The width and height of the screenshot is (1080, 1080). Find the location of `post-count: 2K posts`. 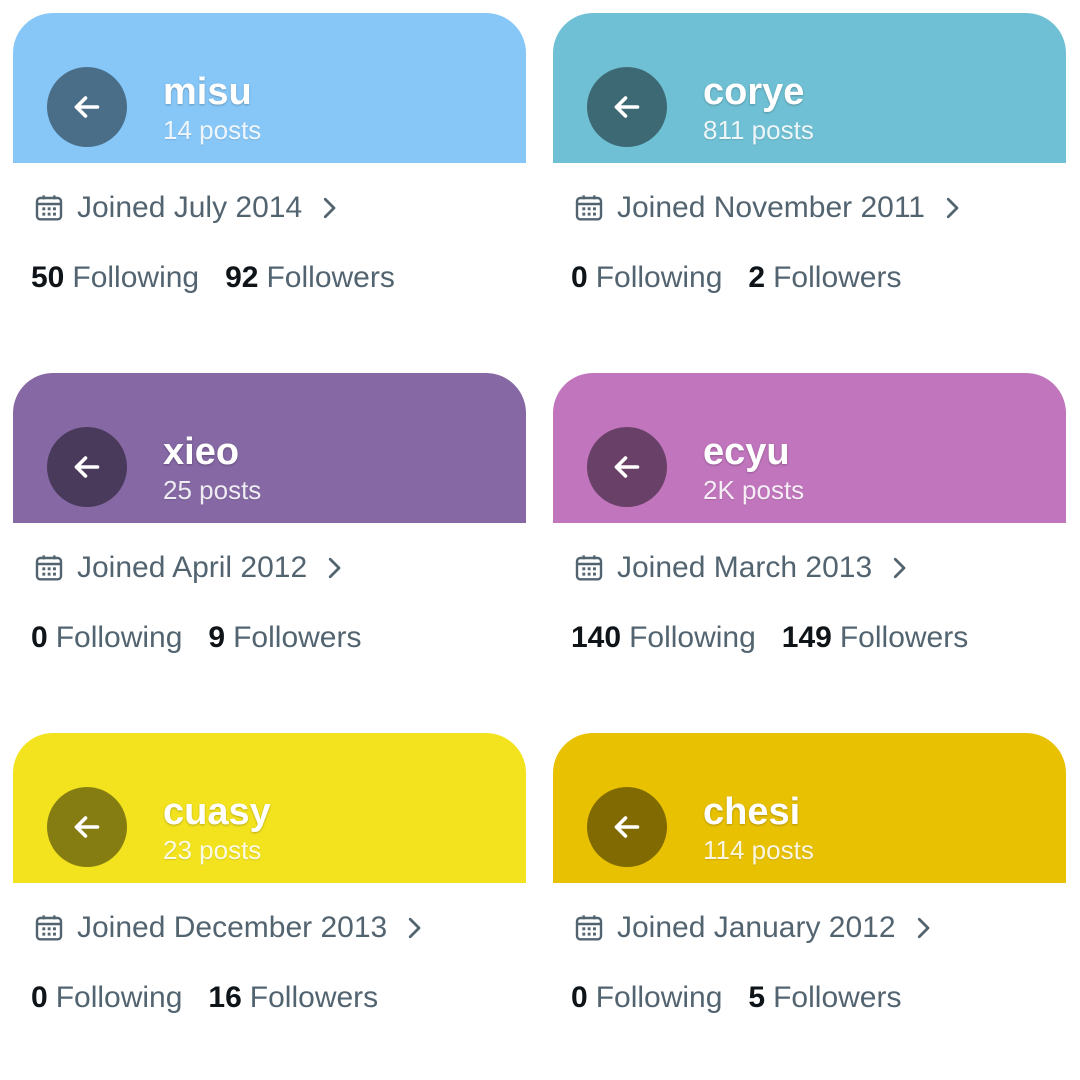

post-count: 2K posts is located at coordinates (754, 490).